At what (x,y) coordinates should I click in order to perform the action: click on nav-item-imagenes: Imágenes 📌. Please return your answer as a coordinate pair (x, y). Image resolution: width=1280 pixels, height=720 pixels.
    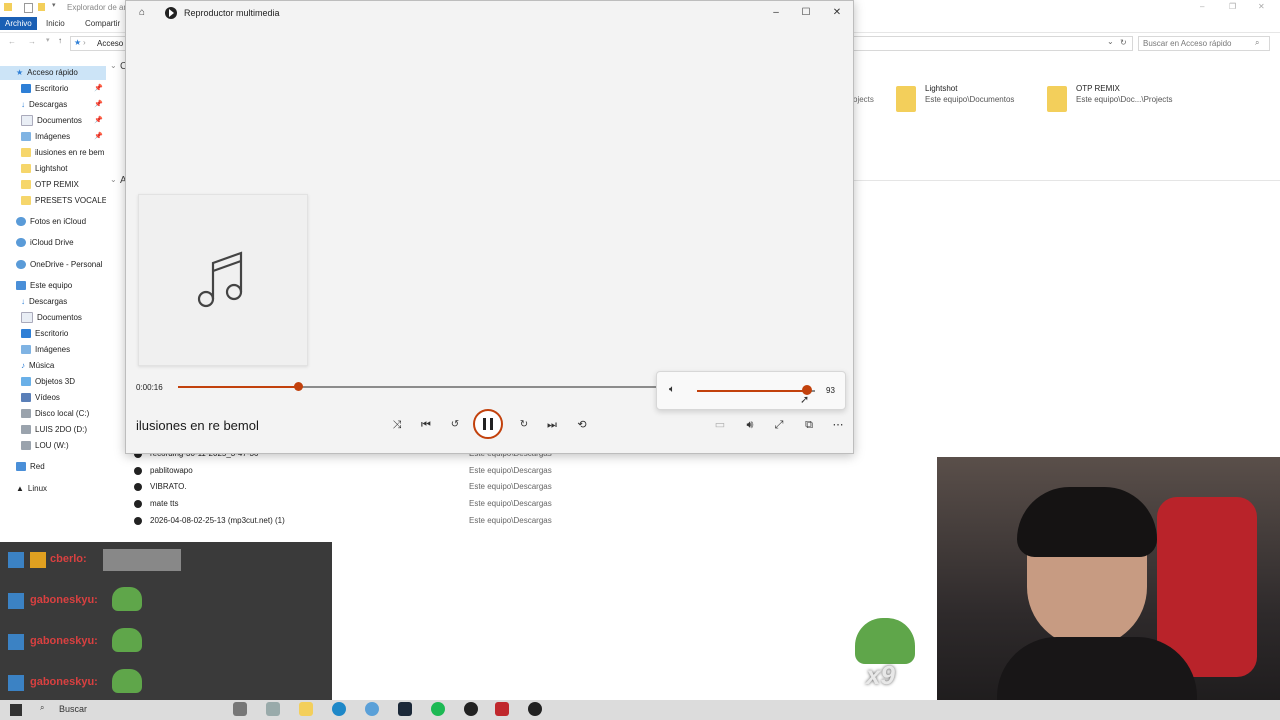
    Looking at the image, I should click on (63, 137).